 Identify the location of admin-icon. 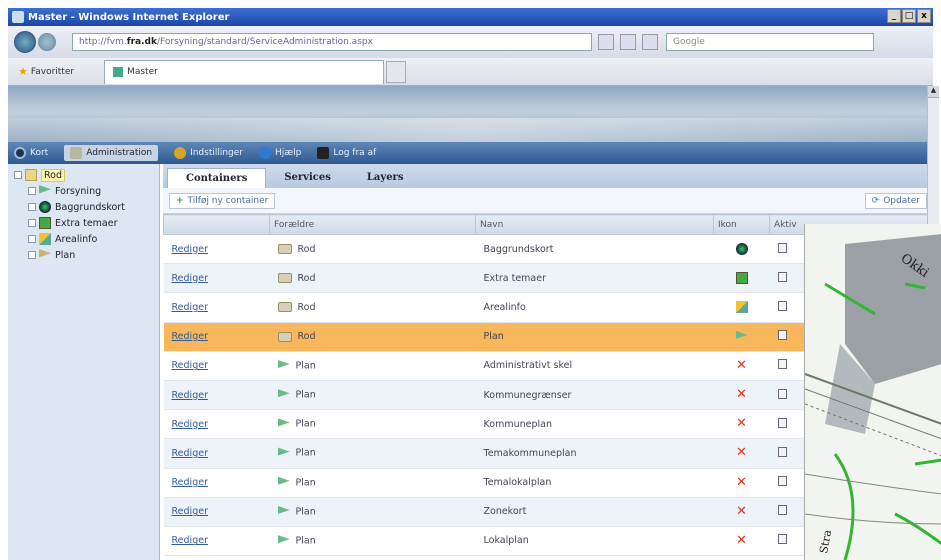
(76, 153).